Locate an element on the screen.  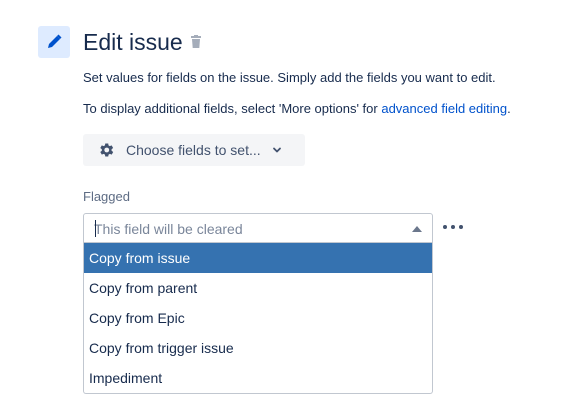
caret-up-icon is located at coordinates (417, 229).